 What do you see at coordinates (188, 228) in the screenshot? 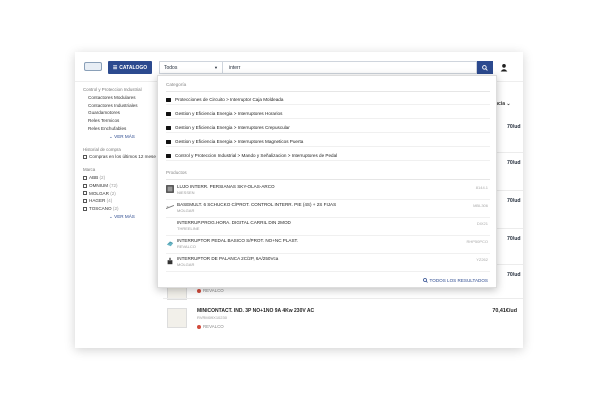
I see `suggestion-product-brand: THREELINE` at bounding box center [188, 228].